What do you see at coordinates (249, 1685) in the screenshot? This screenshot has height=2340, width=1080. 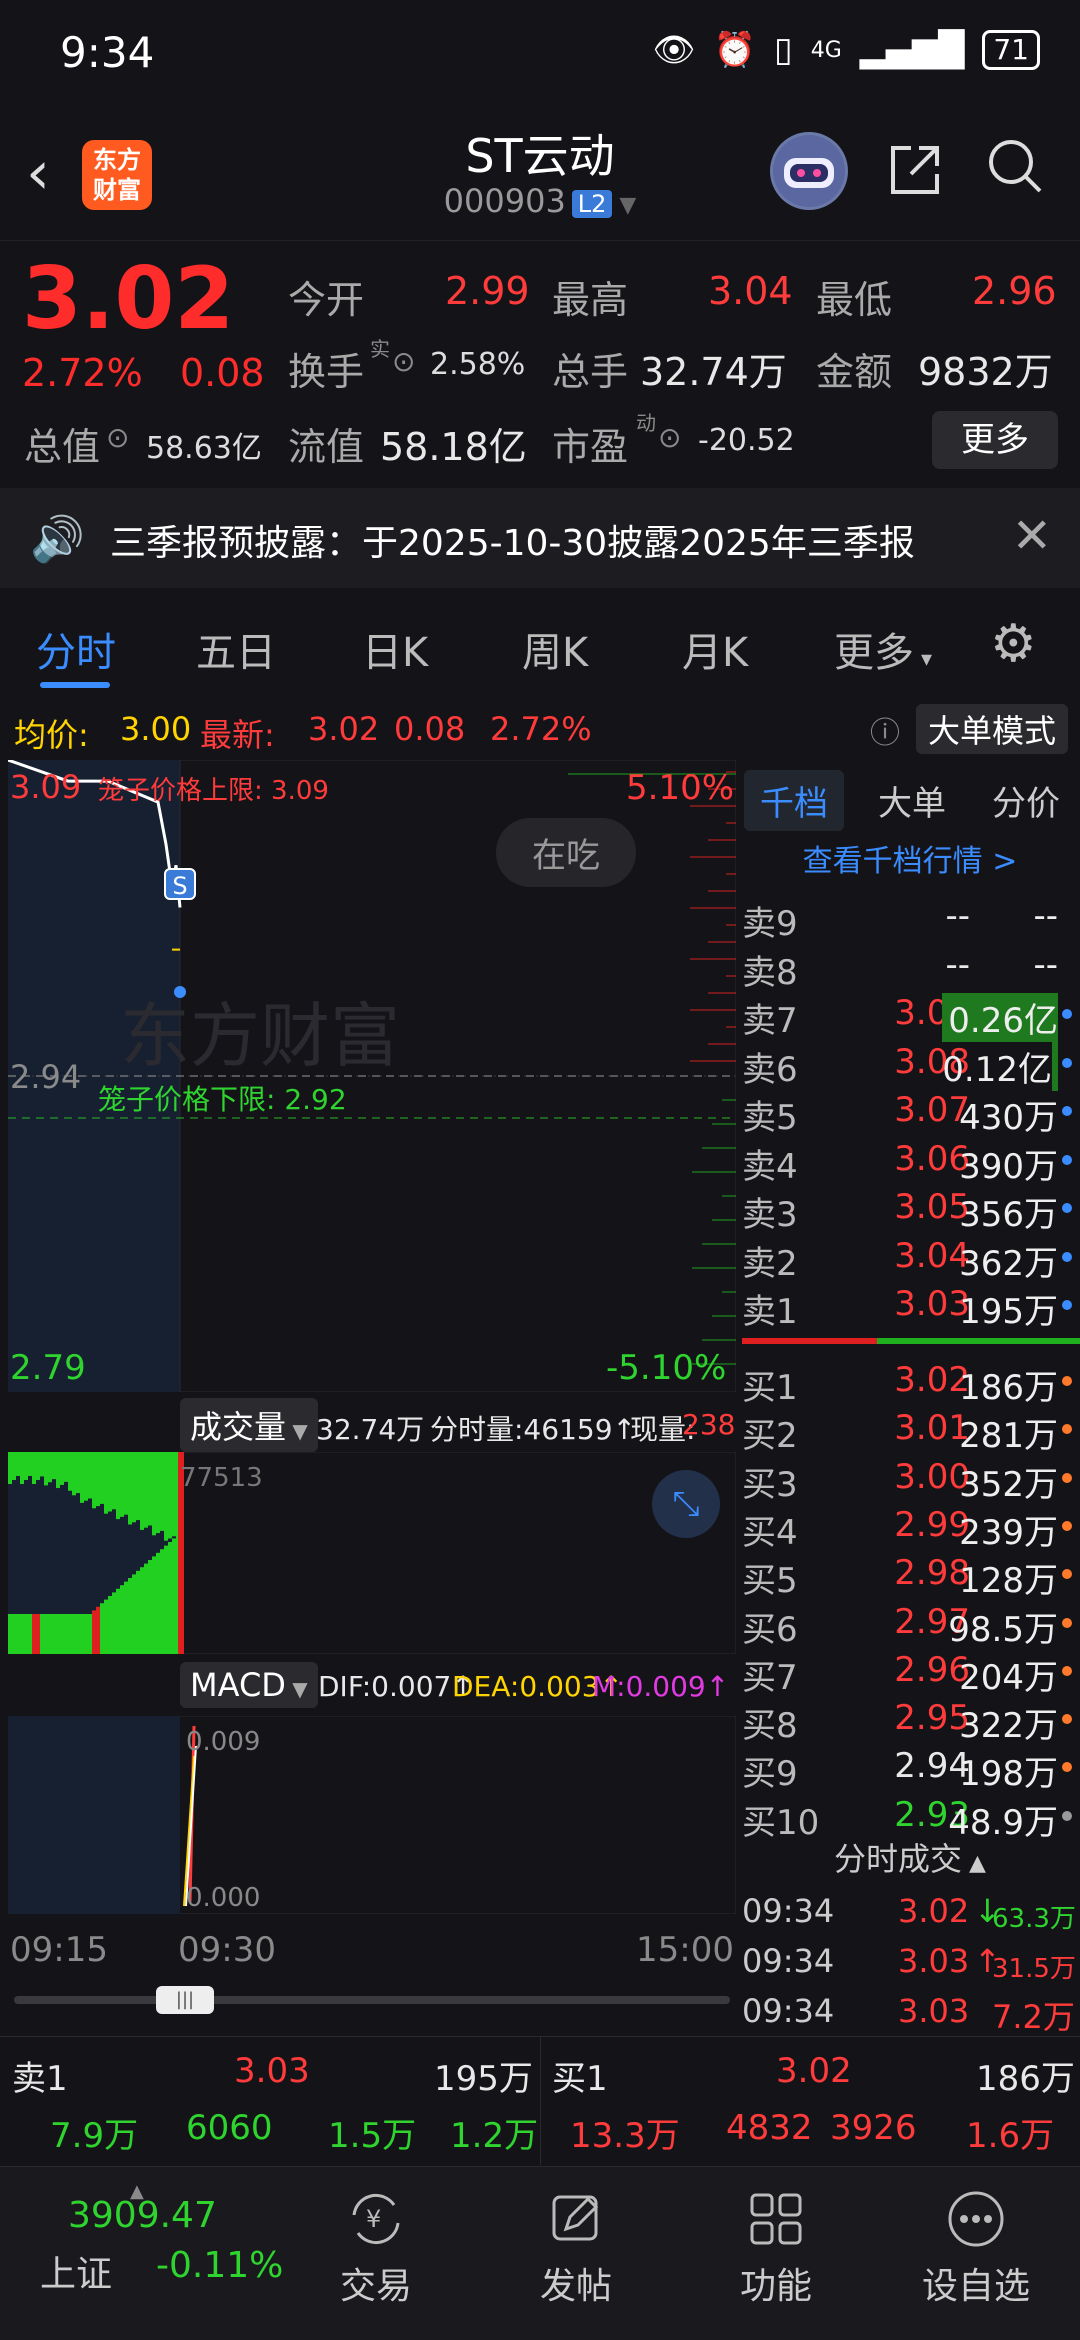 I see `macd-selector: MACD ▼` at bounding box center [249, 1685].